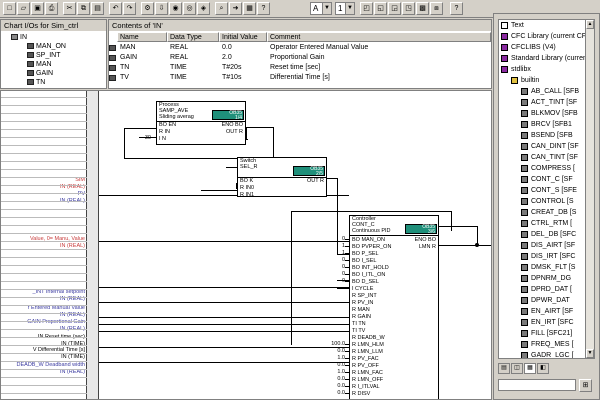  I want to click on port-ctrl-left: BO PVPER_ON, so click(371, 247).